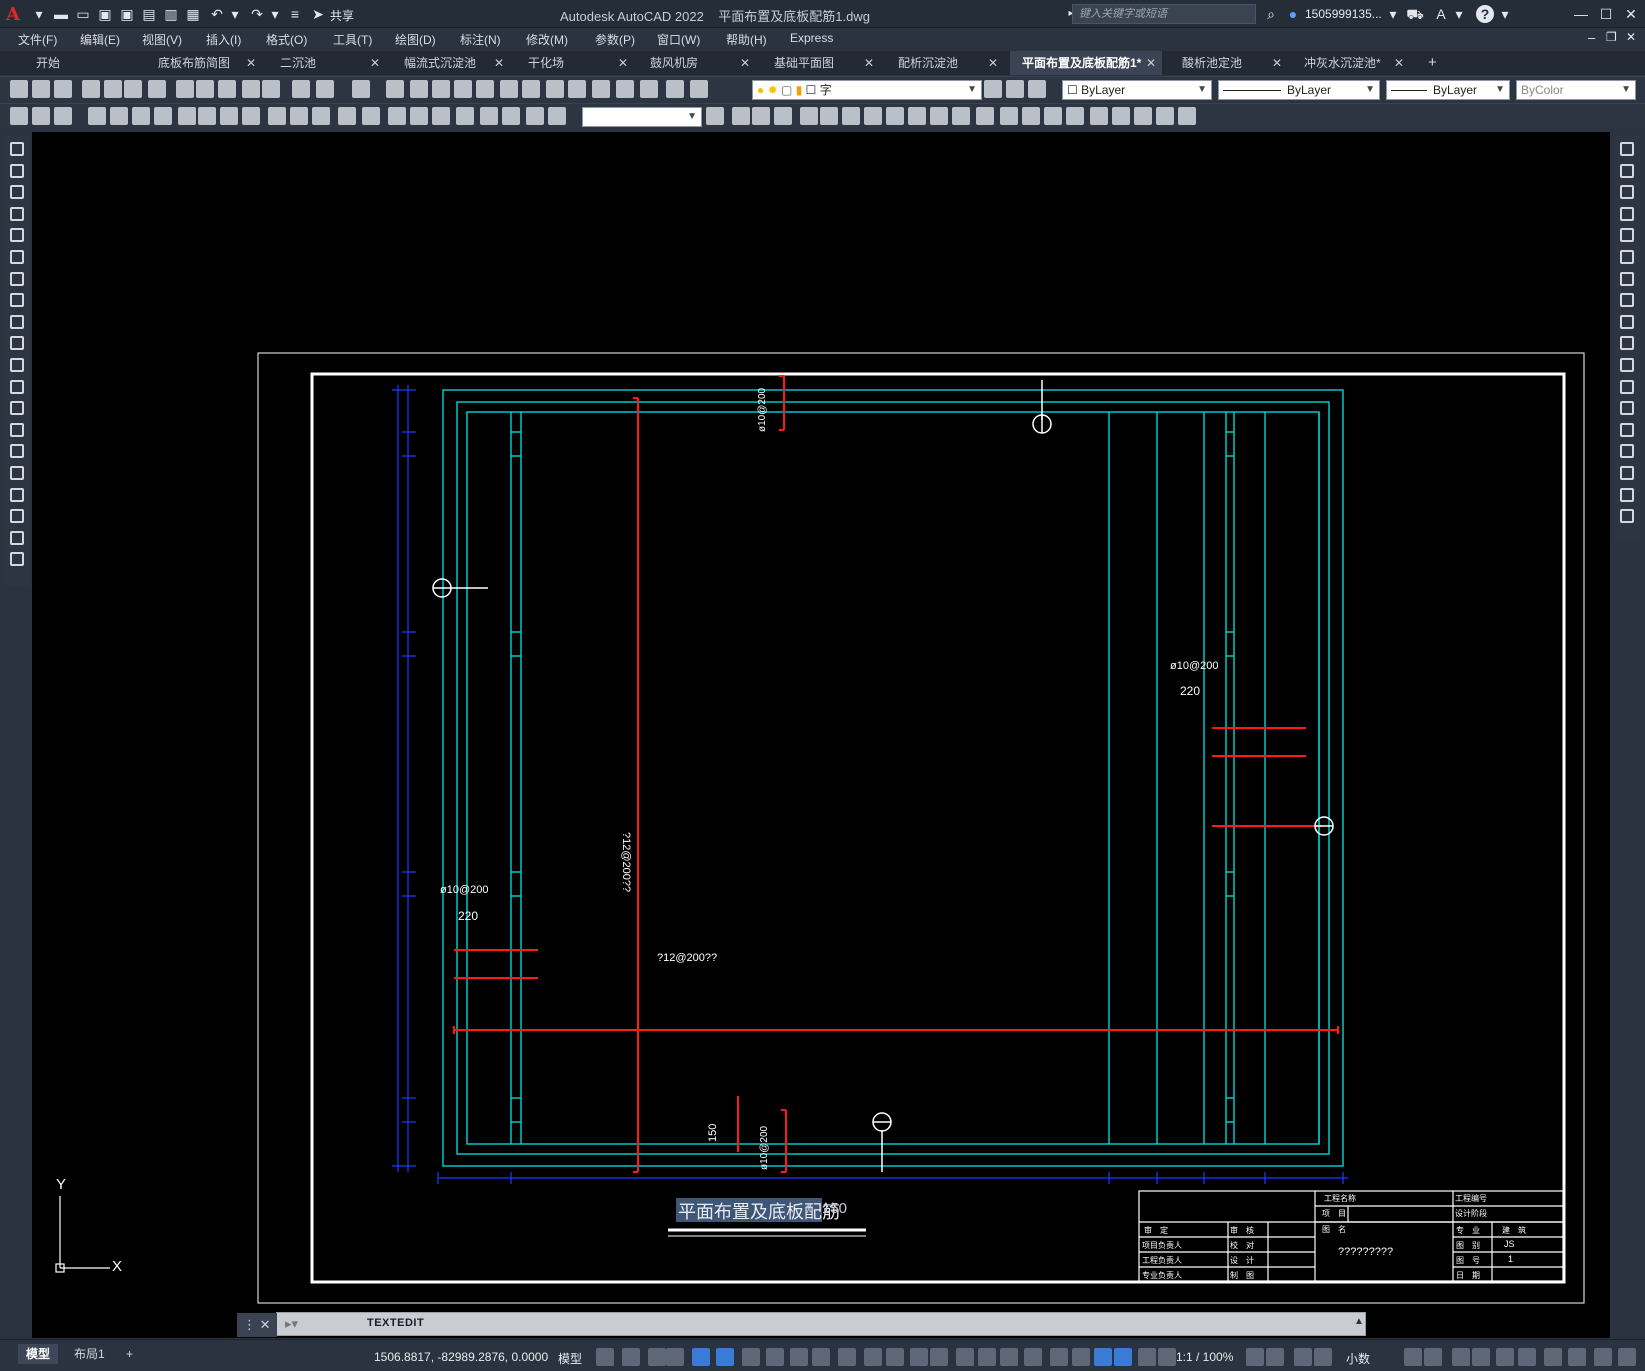 Image resolution: width=1645 pixels, height=1371 pixels. Describe the element at coordinates (1611, 37) in the screenshot. I see `doc-restore-icon: ❐` at that location.